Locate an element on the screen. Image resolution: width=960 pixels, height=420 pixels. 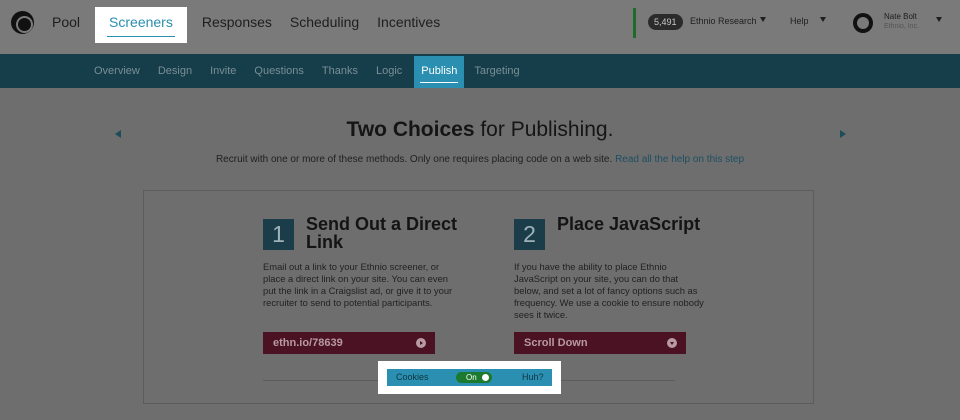
option-number-badge: 1 is located at coordinates (278, 234).